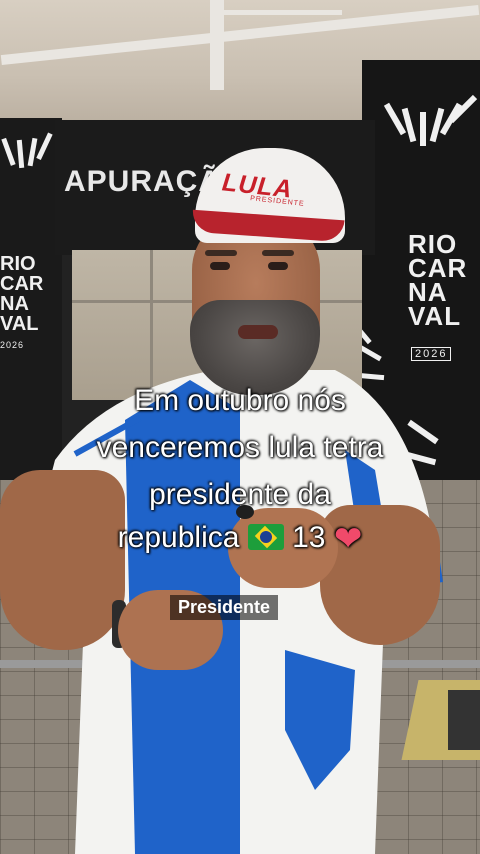 The width and height of the screenshot is (480, 854). Describe the element at coordinates (27, 150) in the screenshot. I see `decor-rays-left` at that location.